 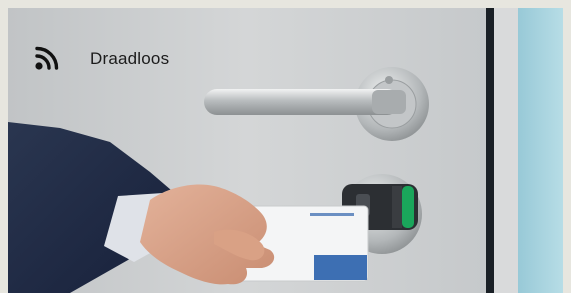 What do you see at coordinates (408, 207) in the screenshot?
I see `lock-led` at bounding box center [408, 207].